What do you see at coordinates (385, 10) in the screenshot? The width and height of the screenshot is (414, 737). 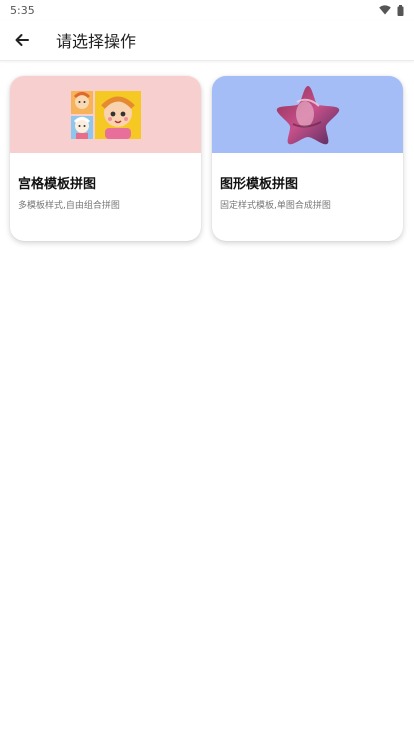 I see `wifi-icon` at bounding box center [385, 10].